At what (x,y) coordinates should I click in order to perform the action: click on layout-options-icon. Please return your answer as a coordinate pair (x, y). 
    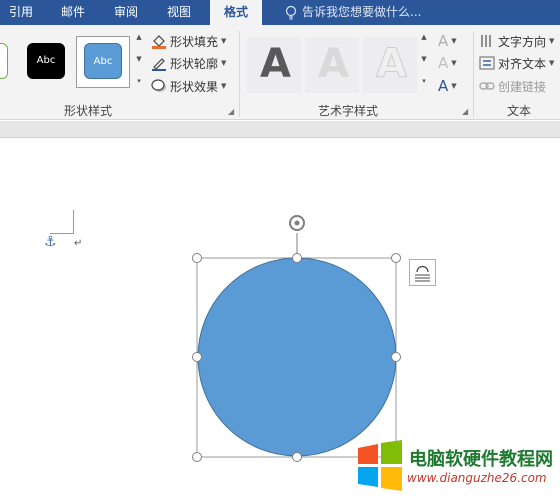
    Looking at the image, I should click on (422, 273).